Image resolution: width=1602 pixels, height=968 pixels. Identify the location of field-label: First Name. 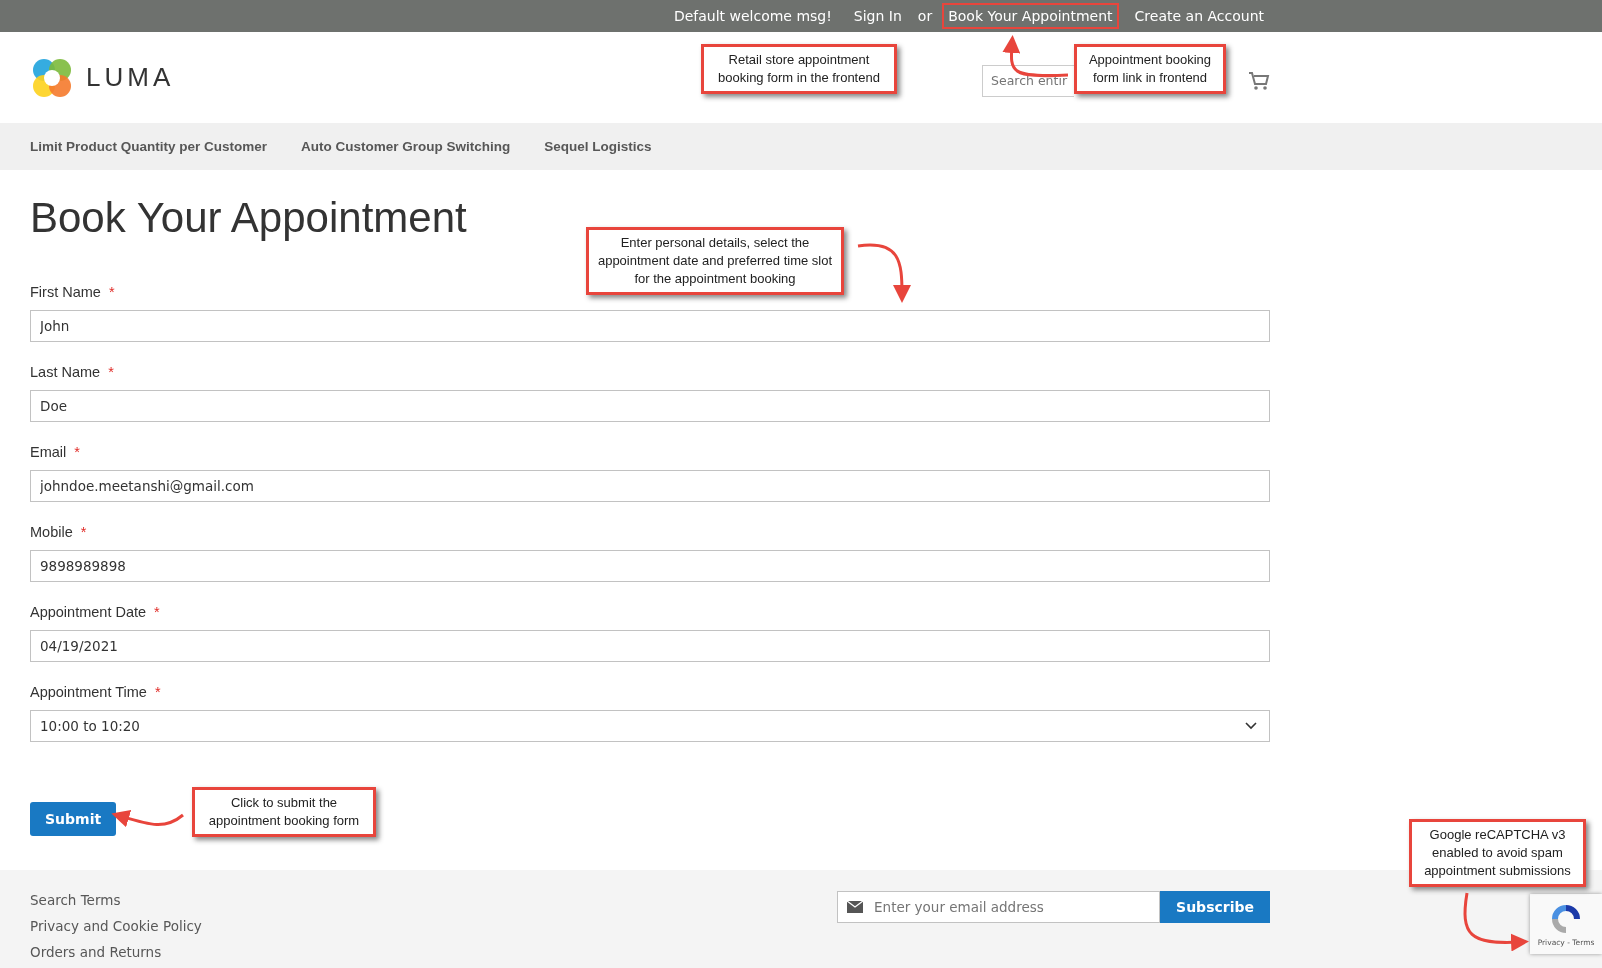
(65, 292).